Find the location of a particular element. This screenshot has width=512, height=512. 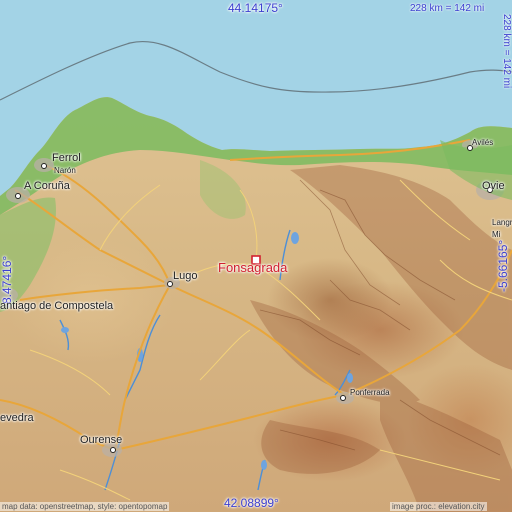

target-location-label: Fonsagrada is located at coordinates (252, 267).